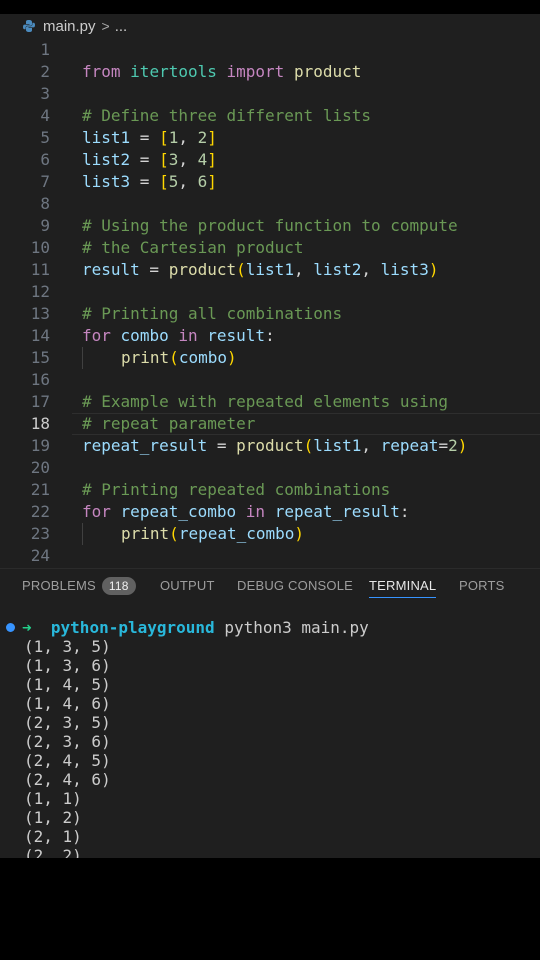  I want to click on code-token: from, so click(101, 71).